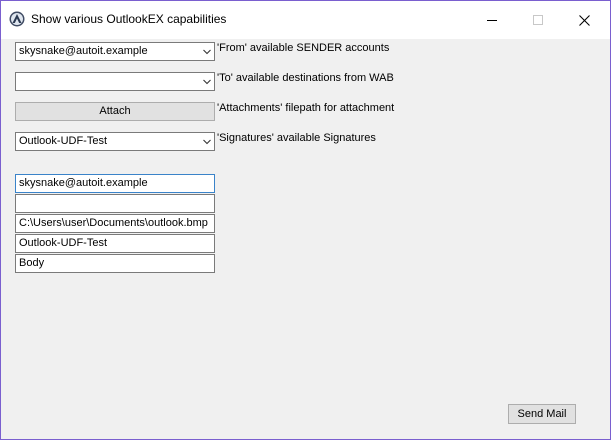 The height and width of the screenshot is (442, 613). Describe the element at coordinates (542, 414) in the screenshot. I see `send-mail-button: Send Mail` at that location.